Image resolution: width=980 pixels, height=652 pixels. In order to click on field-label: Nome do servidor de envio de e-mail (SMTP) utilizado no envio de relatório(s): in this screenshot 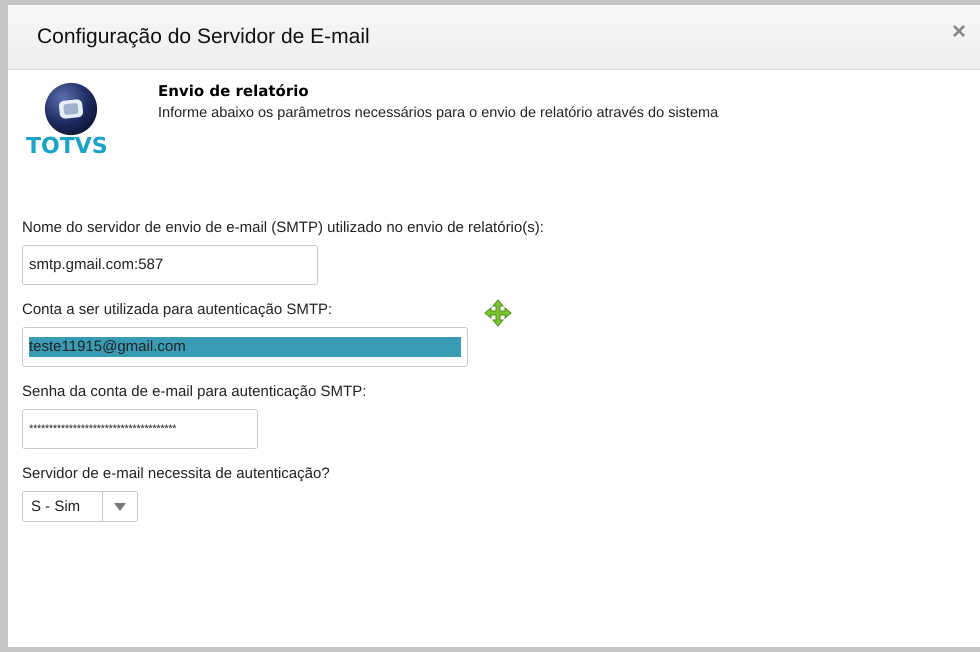, I will do `click(283, 227)`.